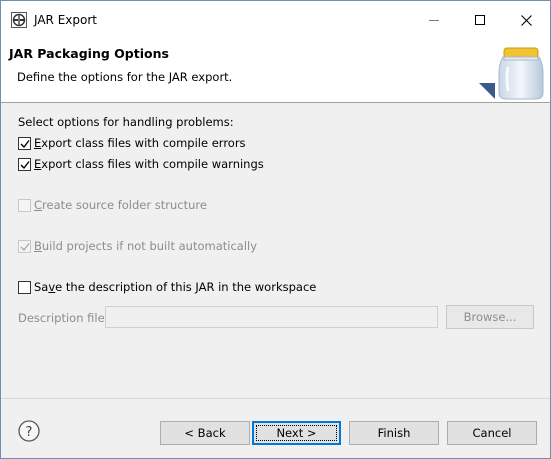  What do you see at coordinates (394, 433) in the screenshot?
I see `finish-button: Finish` at bounding box center [394, 433].